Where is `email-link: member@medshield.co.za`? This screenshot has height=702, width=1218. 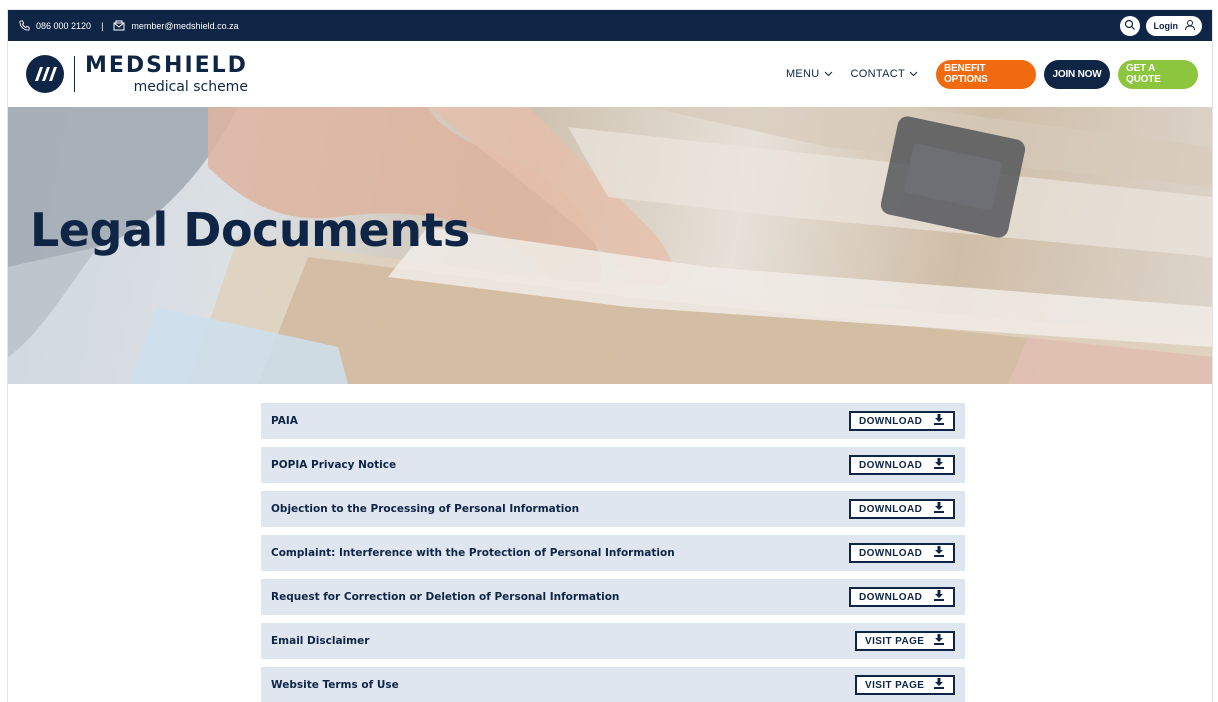 email-link: member@medshield.co.za is located at coordinates (184, 26).